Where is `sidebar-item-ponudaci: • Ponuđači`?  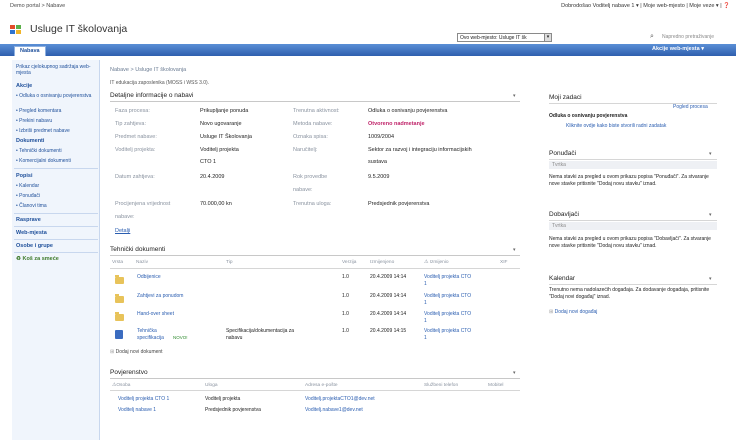 sidebar-item-ponudaci: • Ponuđači is located at coordinates (28, 196).